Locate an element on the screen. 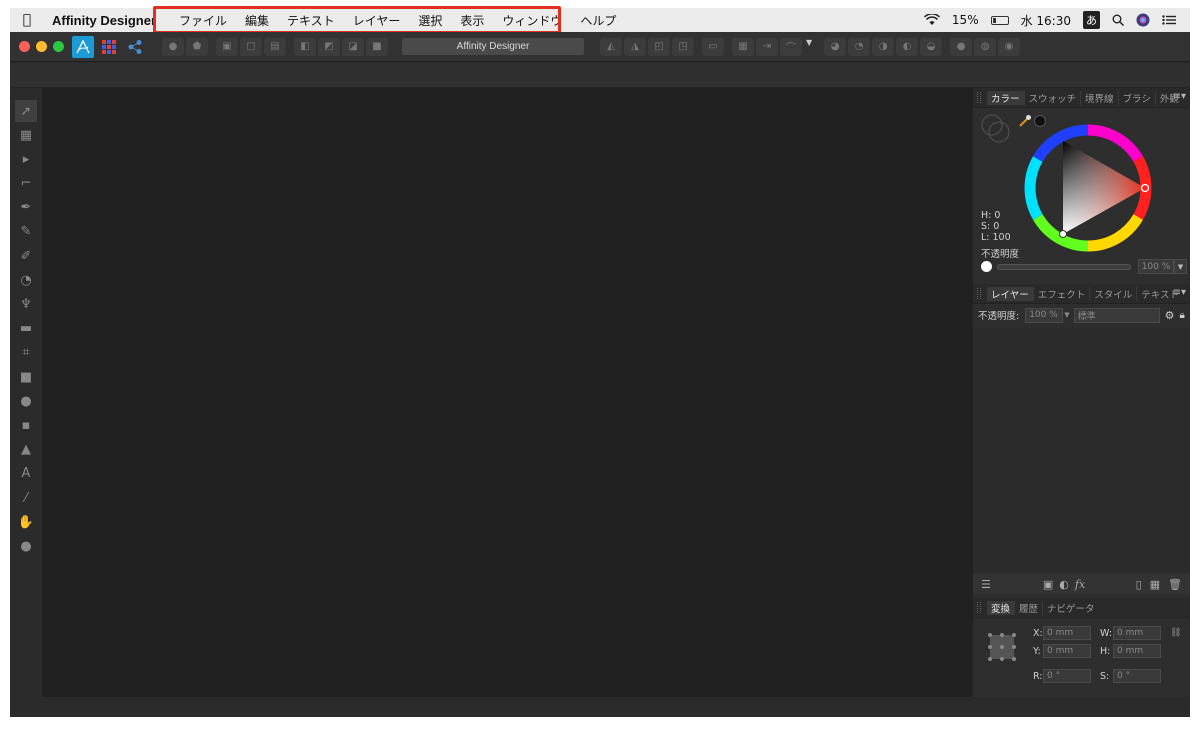  menu-help: ヘルプ is located at coordinates (598, 20).